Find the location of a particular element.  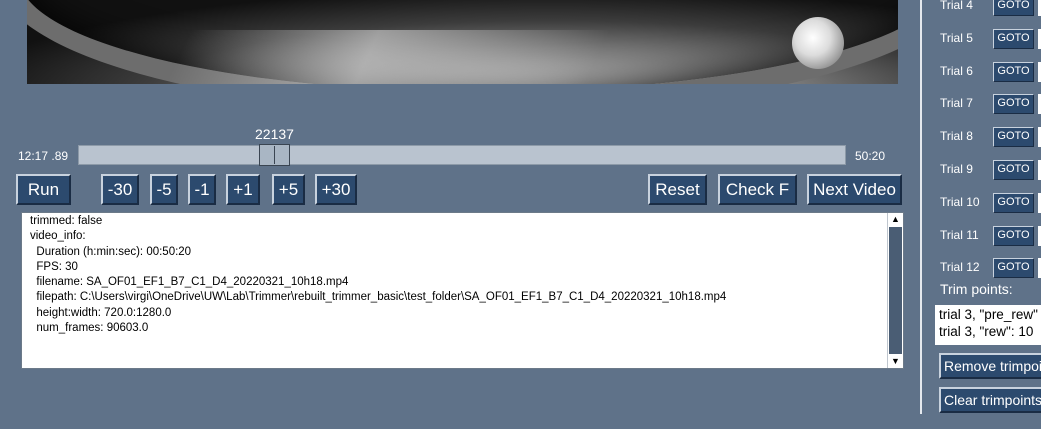

clear-trimpoints-button: Clear trimpoints is located at coordinates (990, 400).